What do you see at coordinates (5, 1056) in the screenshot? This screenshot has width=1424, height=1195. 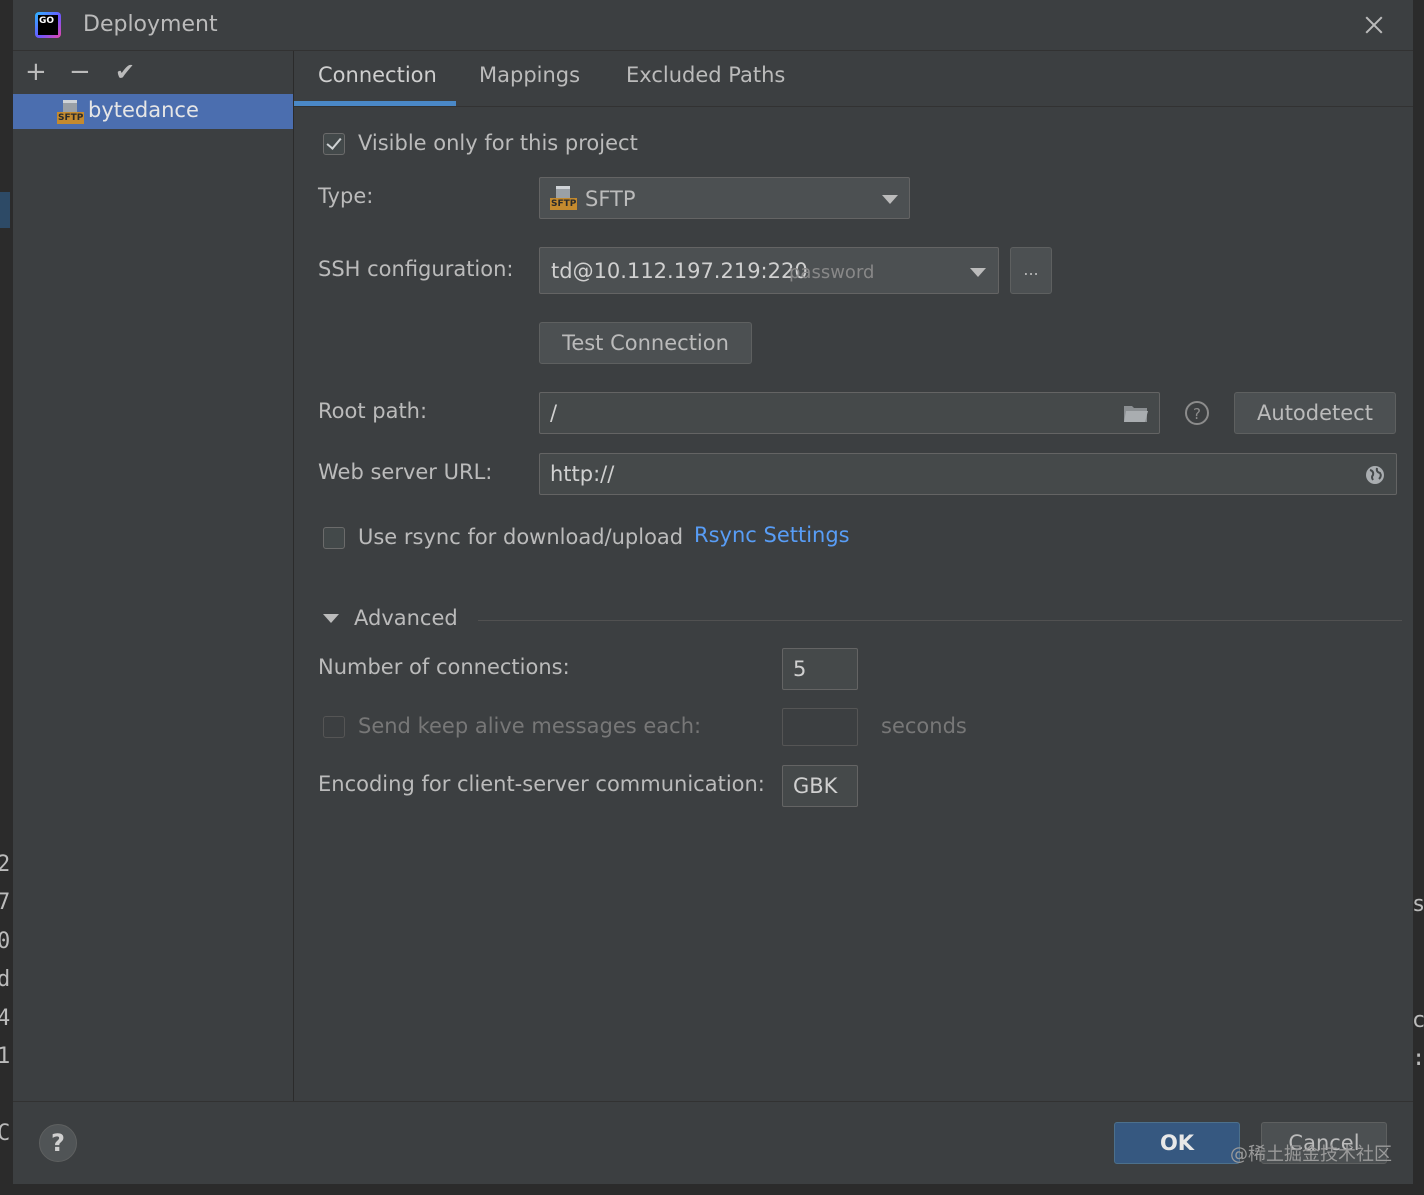 I see `editor-fragment: 1` at bounding box center [5, 1056].